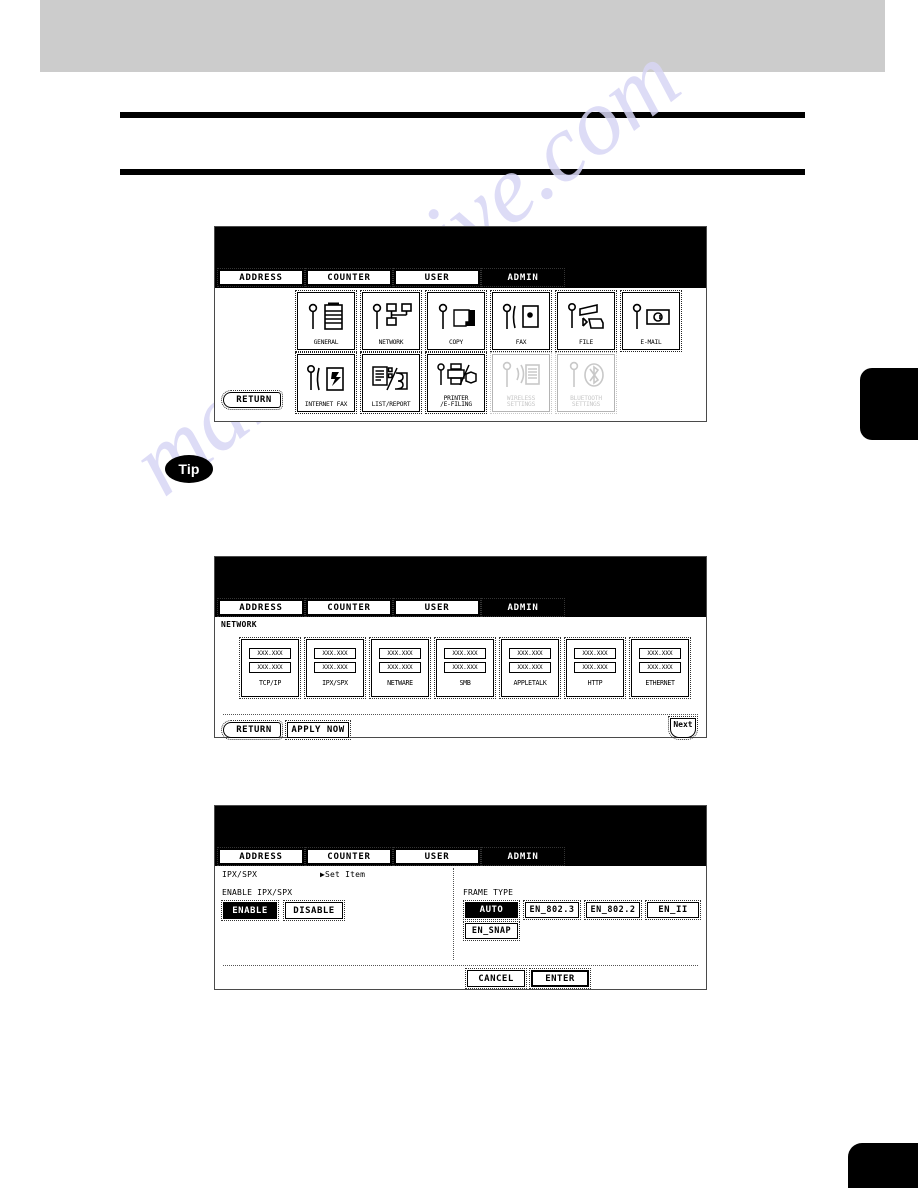 This screenshot has height=1188, width=918. I want to click on network-item-label: IPX/SPX, so click(335, 682).